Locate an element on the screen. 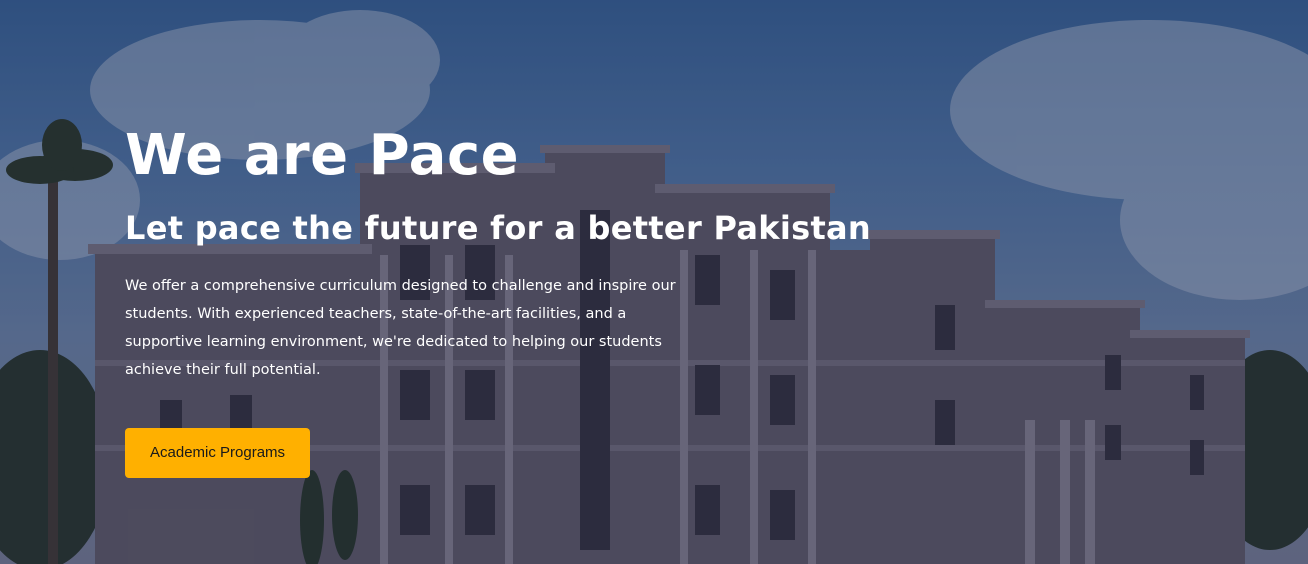  hero-title: We are Pace is located at coordinates (322, 155).